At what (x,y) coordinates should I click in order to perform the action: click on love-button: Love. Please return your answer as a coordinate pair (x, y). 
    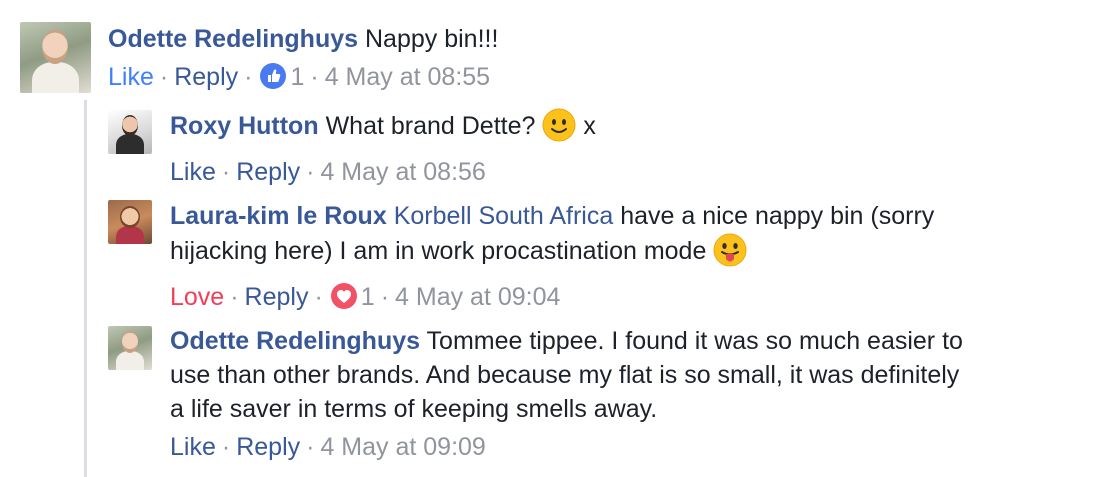
    Looking at the image, I should click on (197, 297).